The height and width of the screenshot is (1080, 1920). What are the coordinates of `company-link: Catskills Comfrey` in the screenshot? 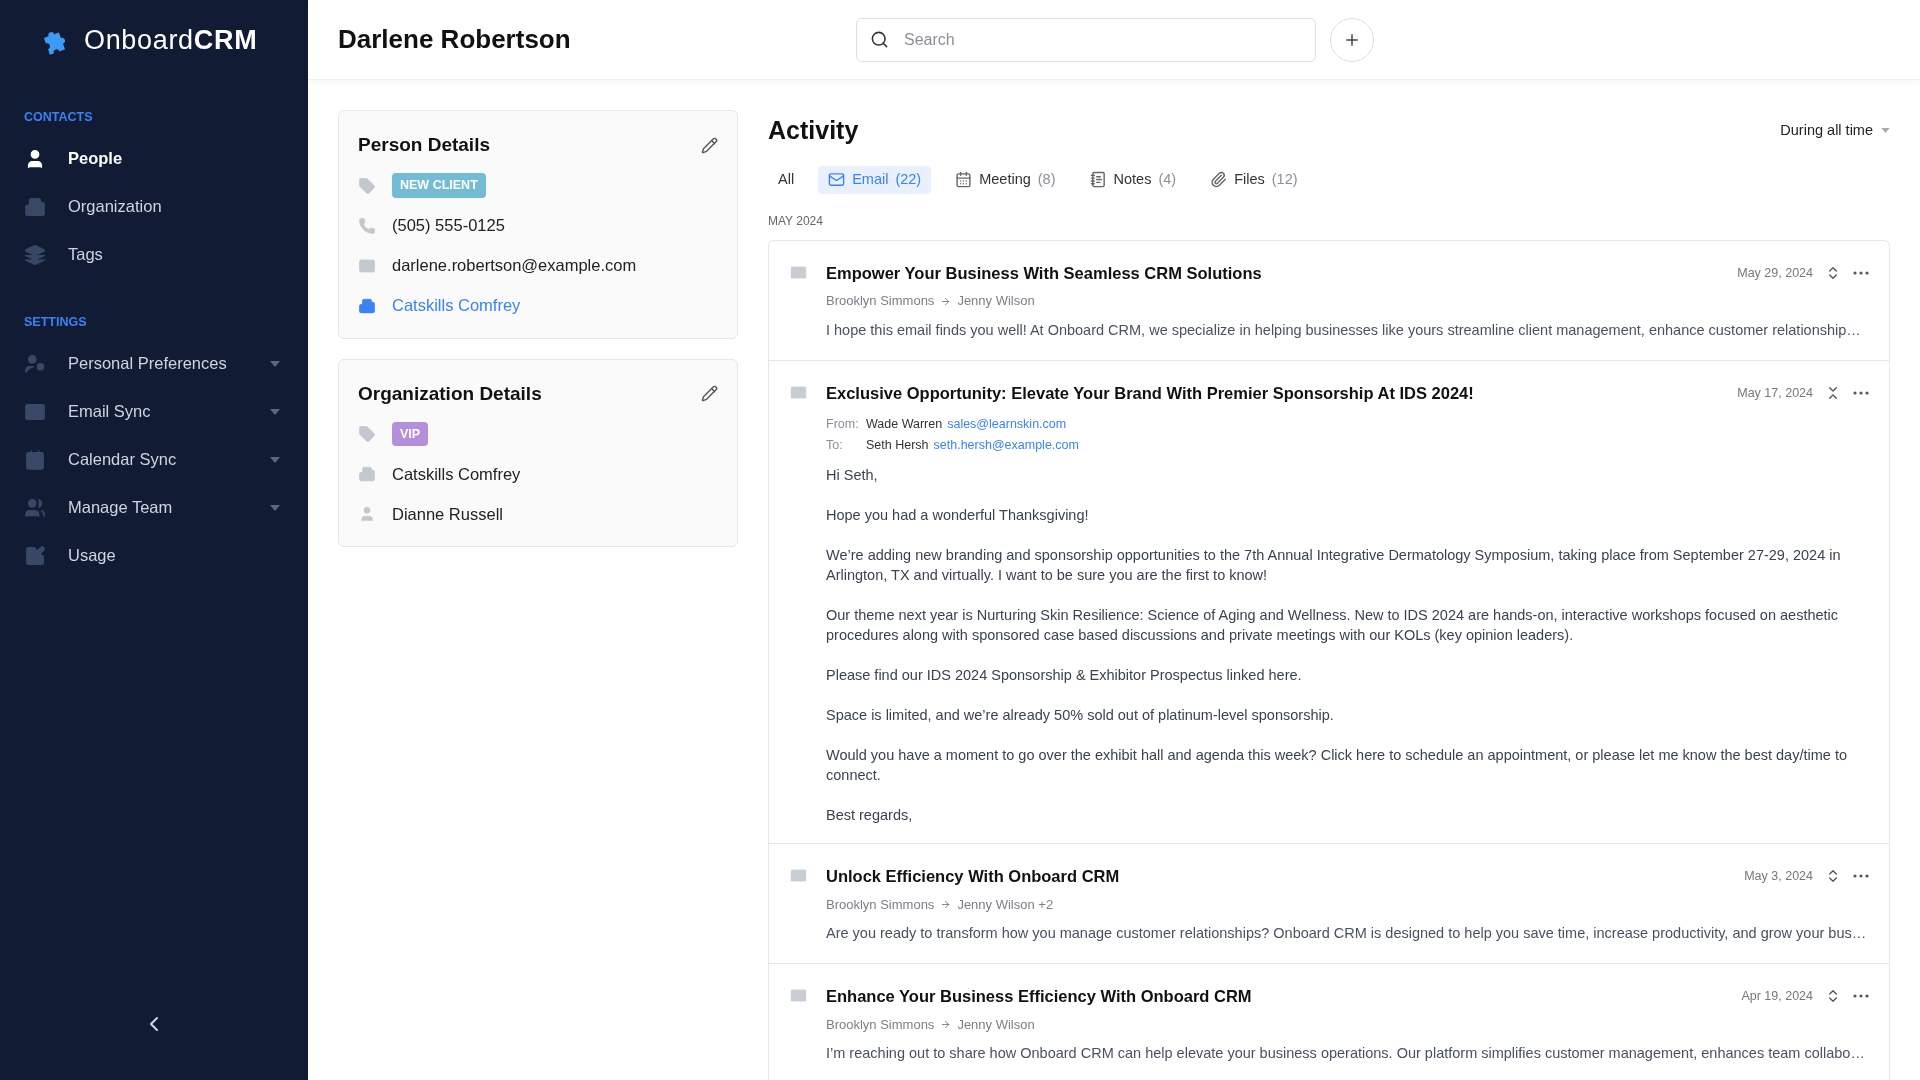 It's located at (456, 305).